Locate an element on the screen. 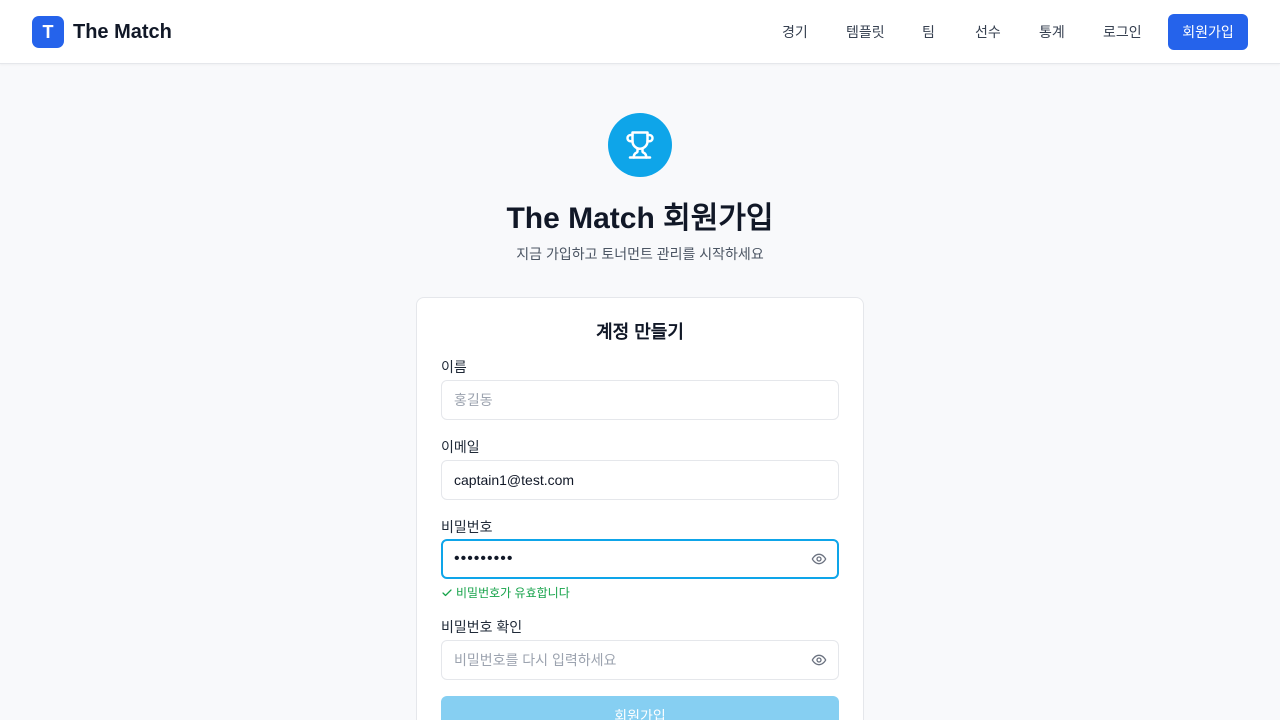  brand-link: T The Match is located at coordinates (102, 32).